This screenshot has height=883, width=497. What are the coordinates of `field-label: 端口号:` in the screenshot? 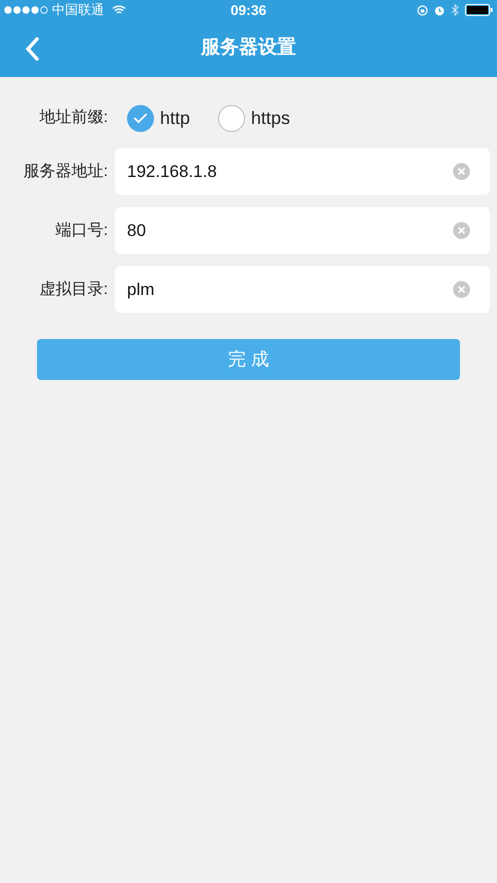 It's located at (81, 230).